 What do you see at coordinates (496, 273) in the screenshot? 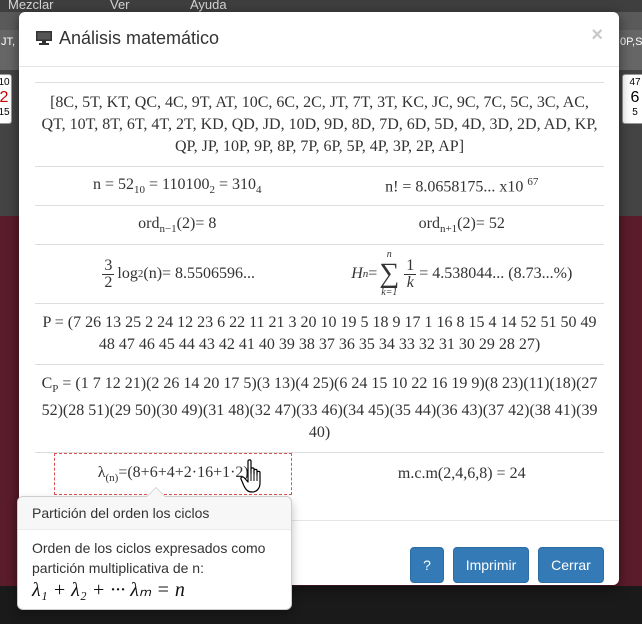
I see `harmonic-value: = 4.538044... (8.73...%)` at bounding box center [496, 273].